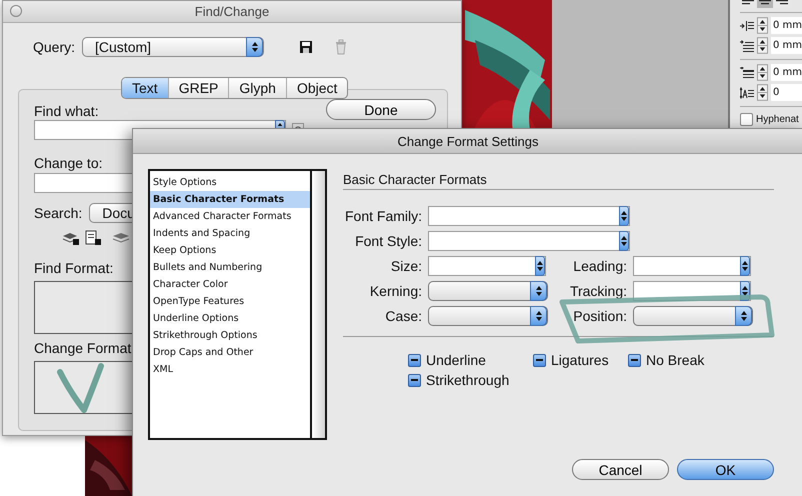  I want to click on locked-document-icon, so click(93, 238).